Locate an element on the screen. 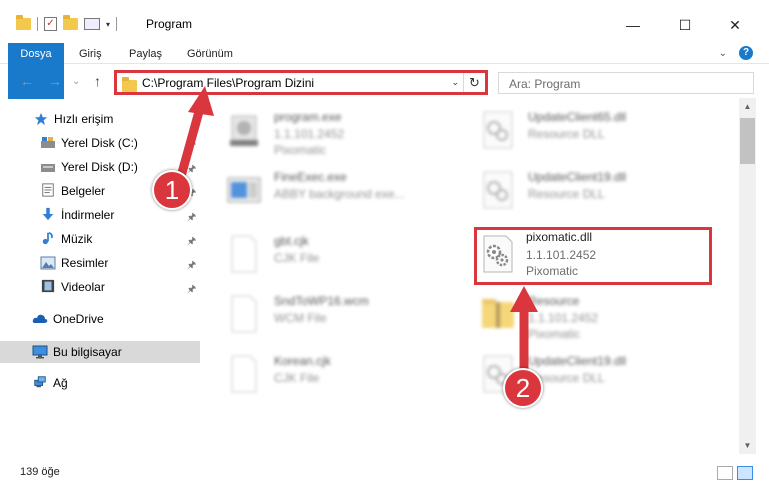 Image resolution: width=769 pixels, height=498 pixels. sidebar-item-music: Müzik 🖈 is located at coordinates (100, 239).